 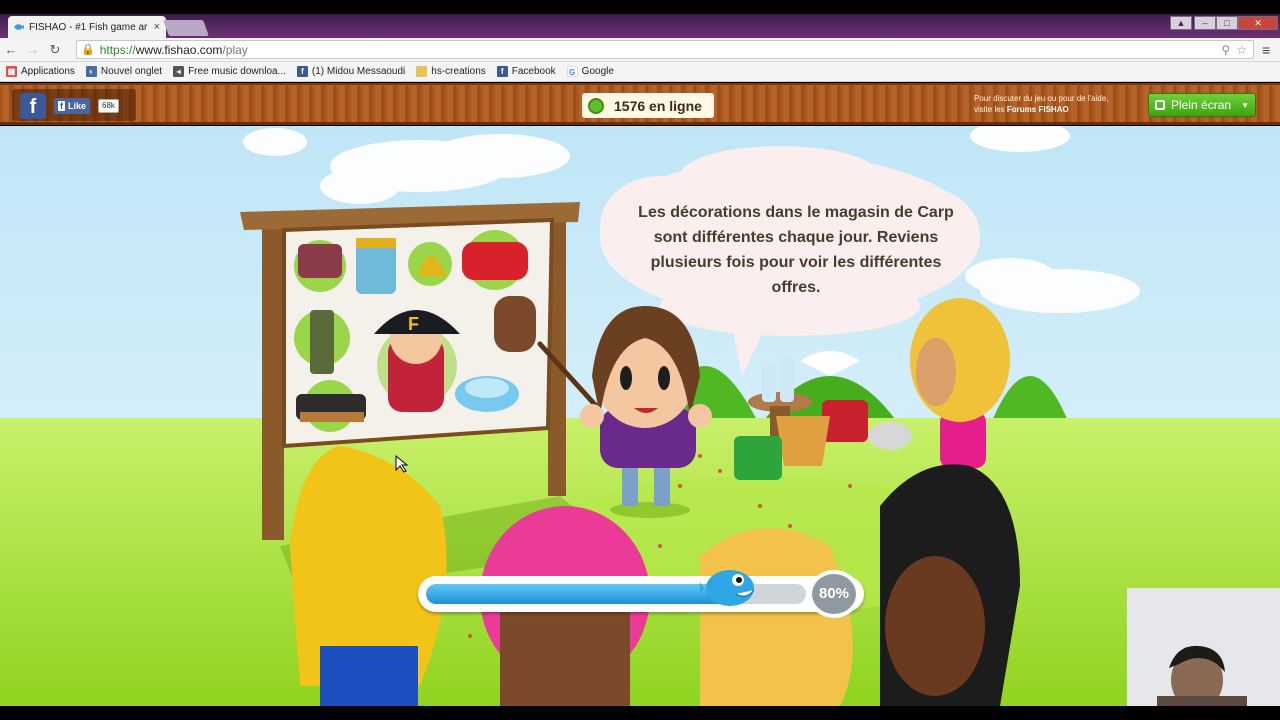 I want to click on tab-close-icon: ×, so click(x=157, y=27).